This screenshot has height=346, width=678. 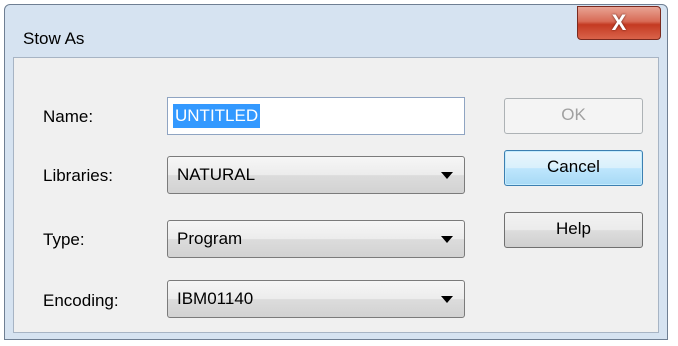 What do you see at coordinates (316, 116) in the screenshot?
I see `name-input: UNTITLED` at bounding box center [316, 116].